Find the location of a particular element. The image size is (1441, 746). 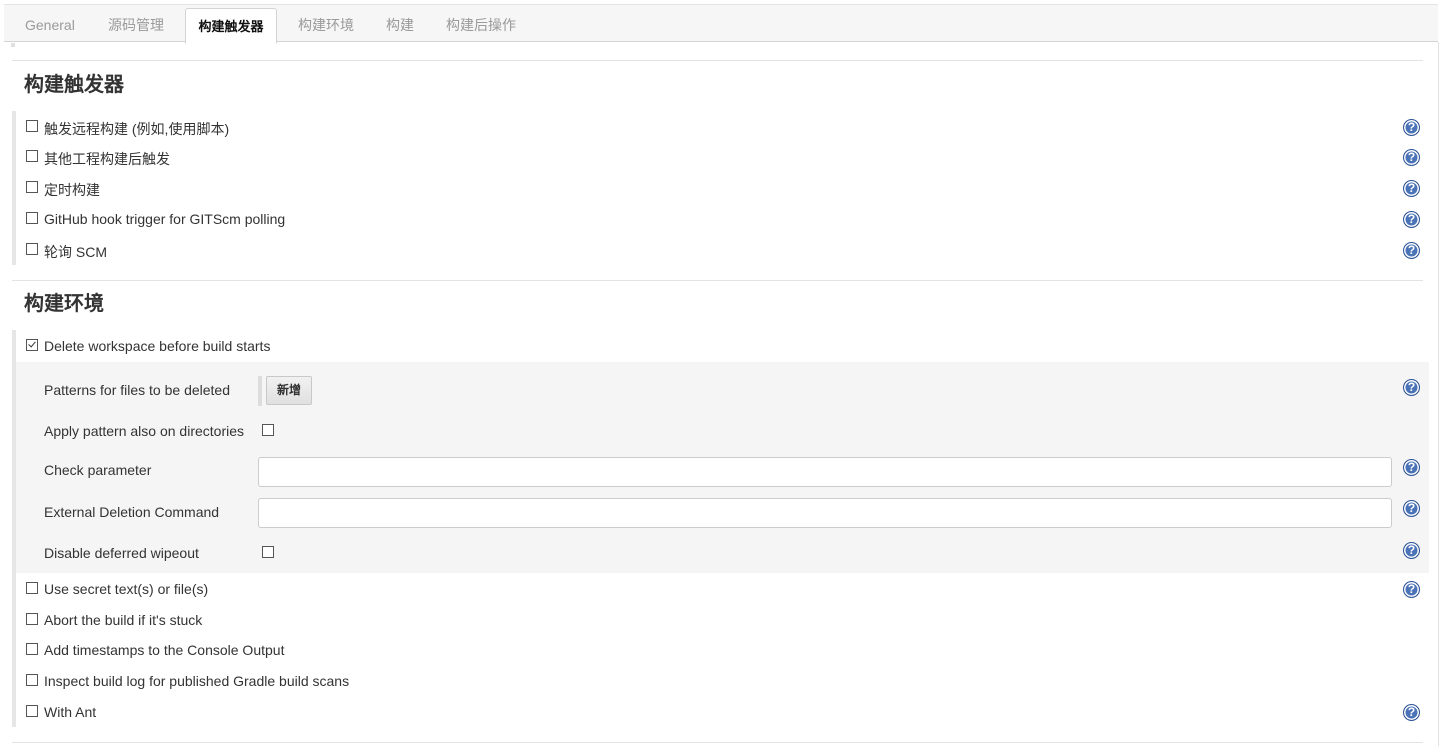

add-pattern-button: 新增 is located at coordinates (289, 390).